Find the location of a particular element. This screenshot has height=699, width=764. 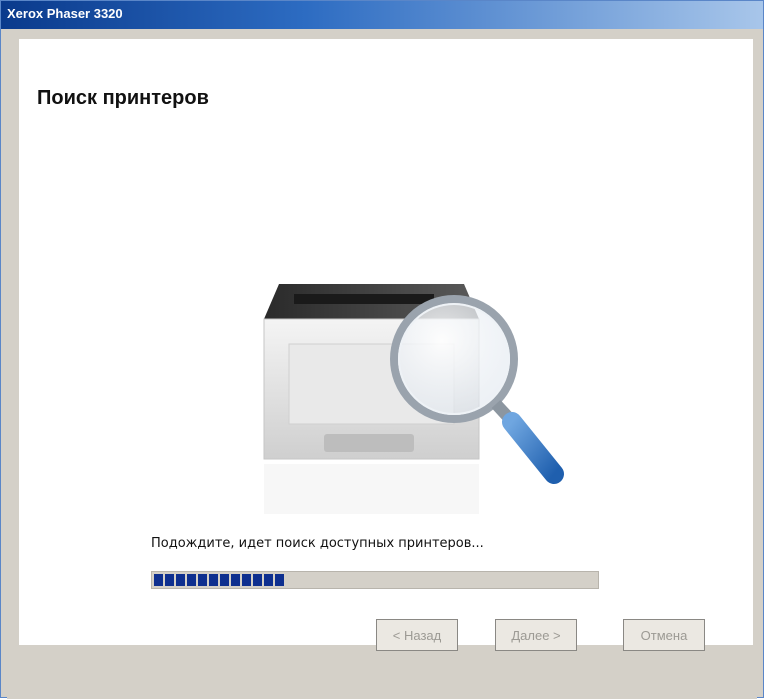

search-progress-bar is located at coordinates (375, 580).